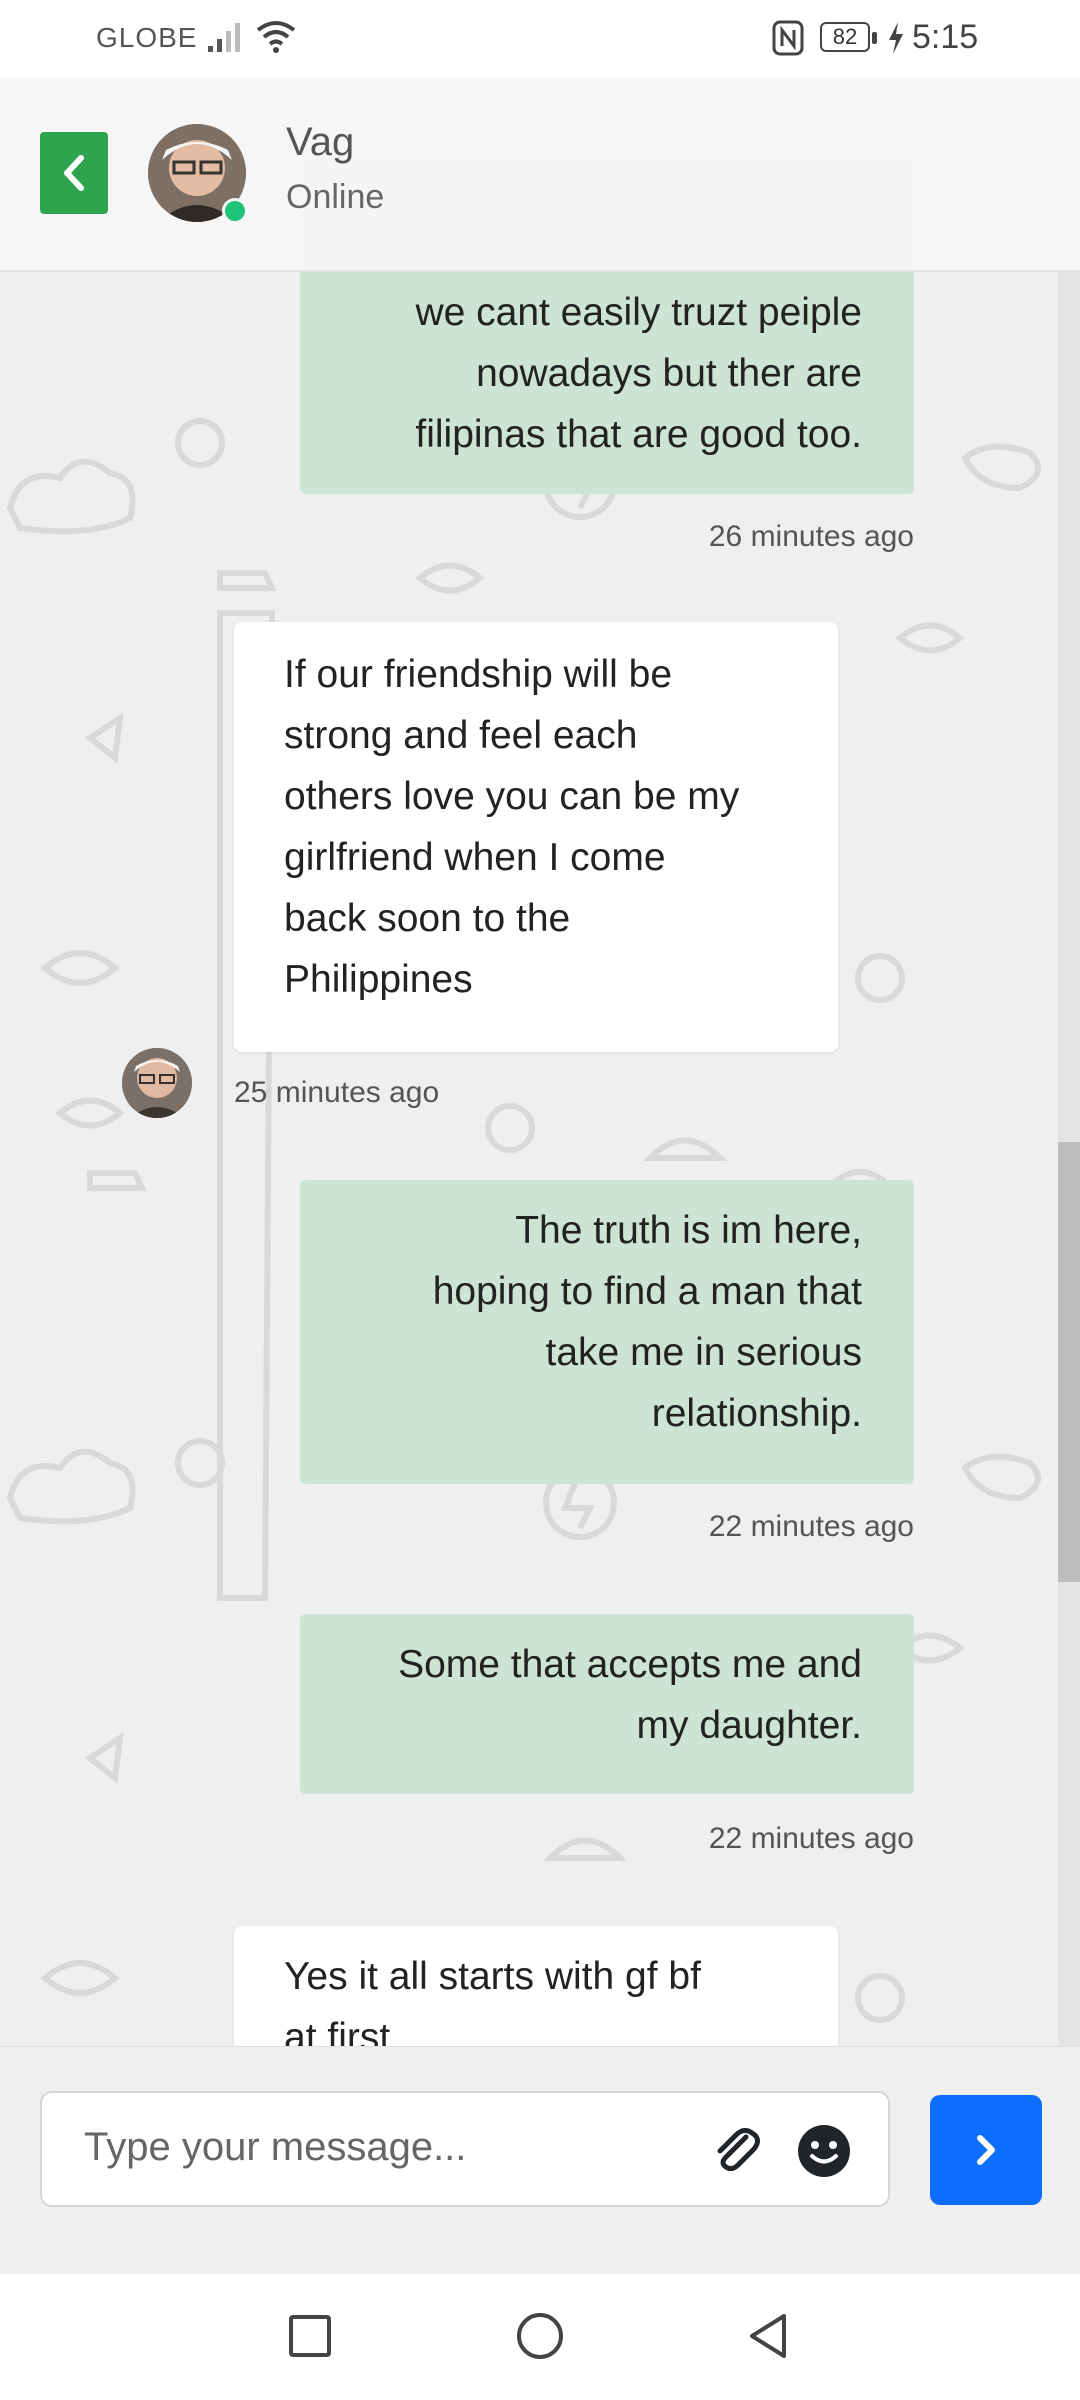  I want to click on online-indicator, so click(235, 211).